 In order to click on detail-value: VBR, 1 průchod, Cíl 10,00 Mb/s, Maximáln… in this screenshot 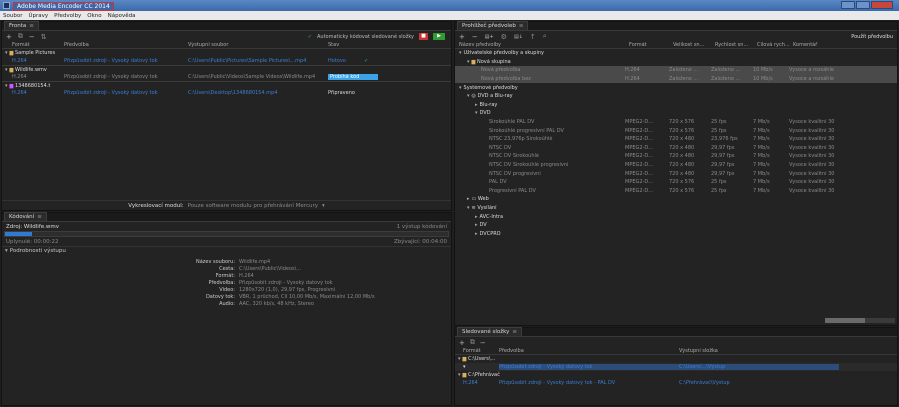, I will do `click(307, 296)`.